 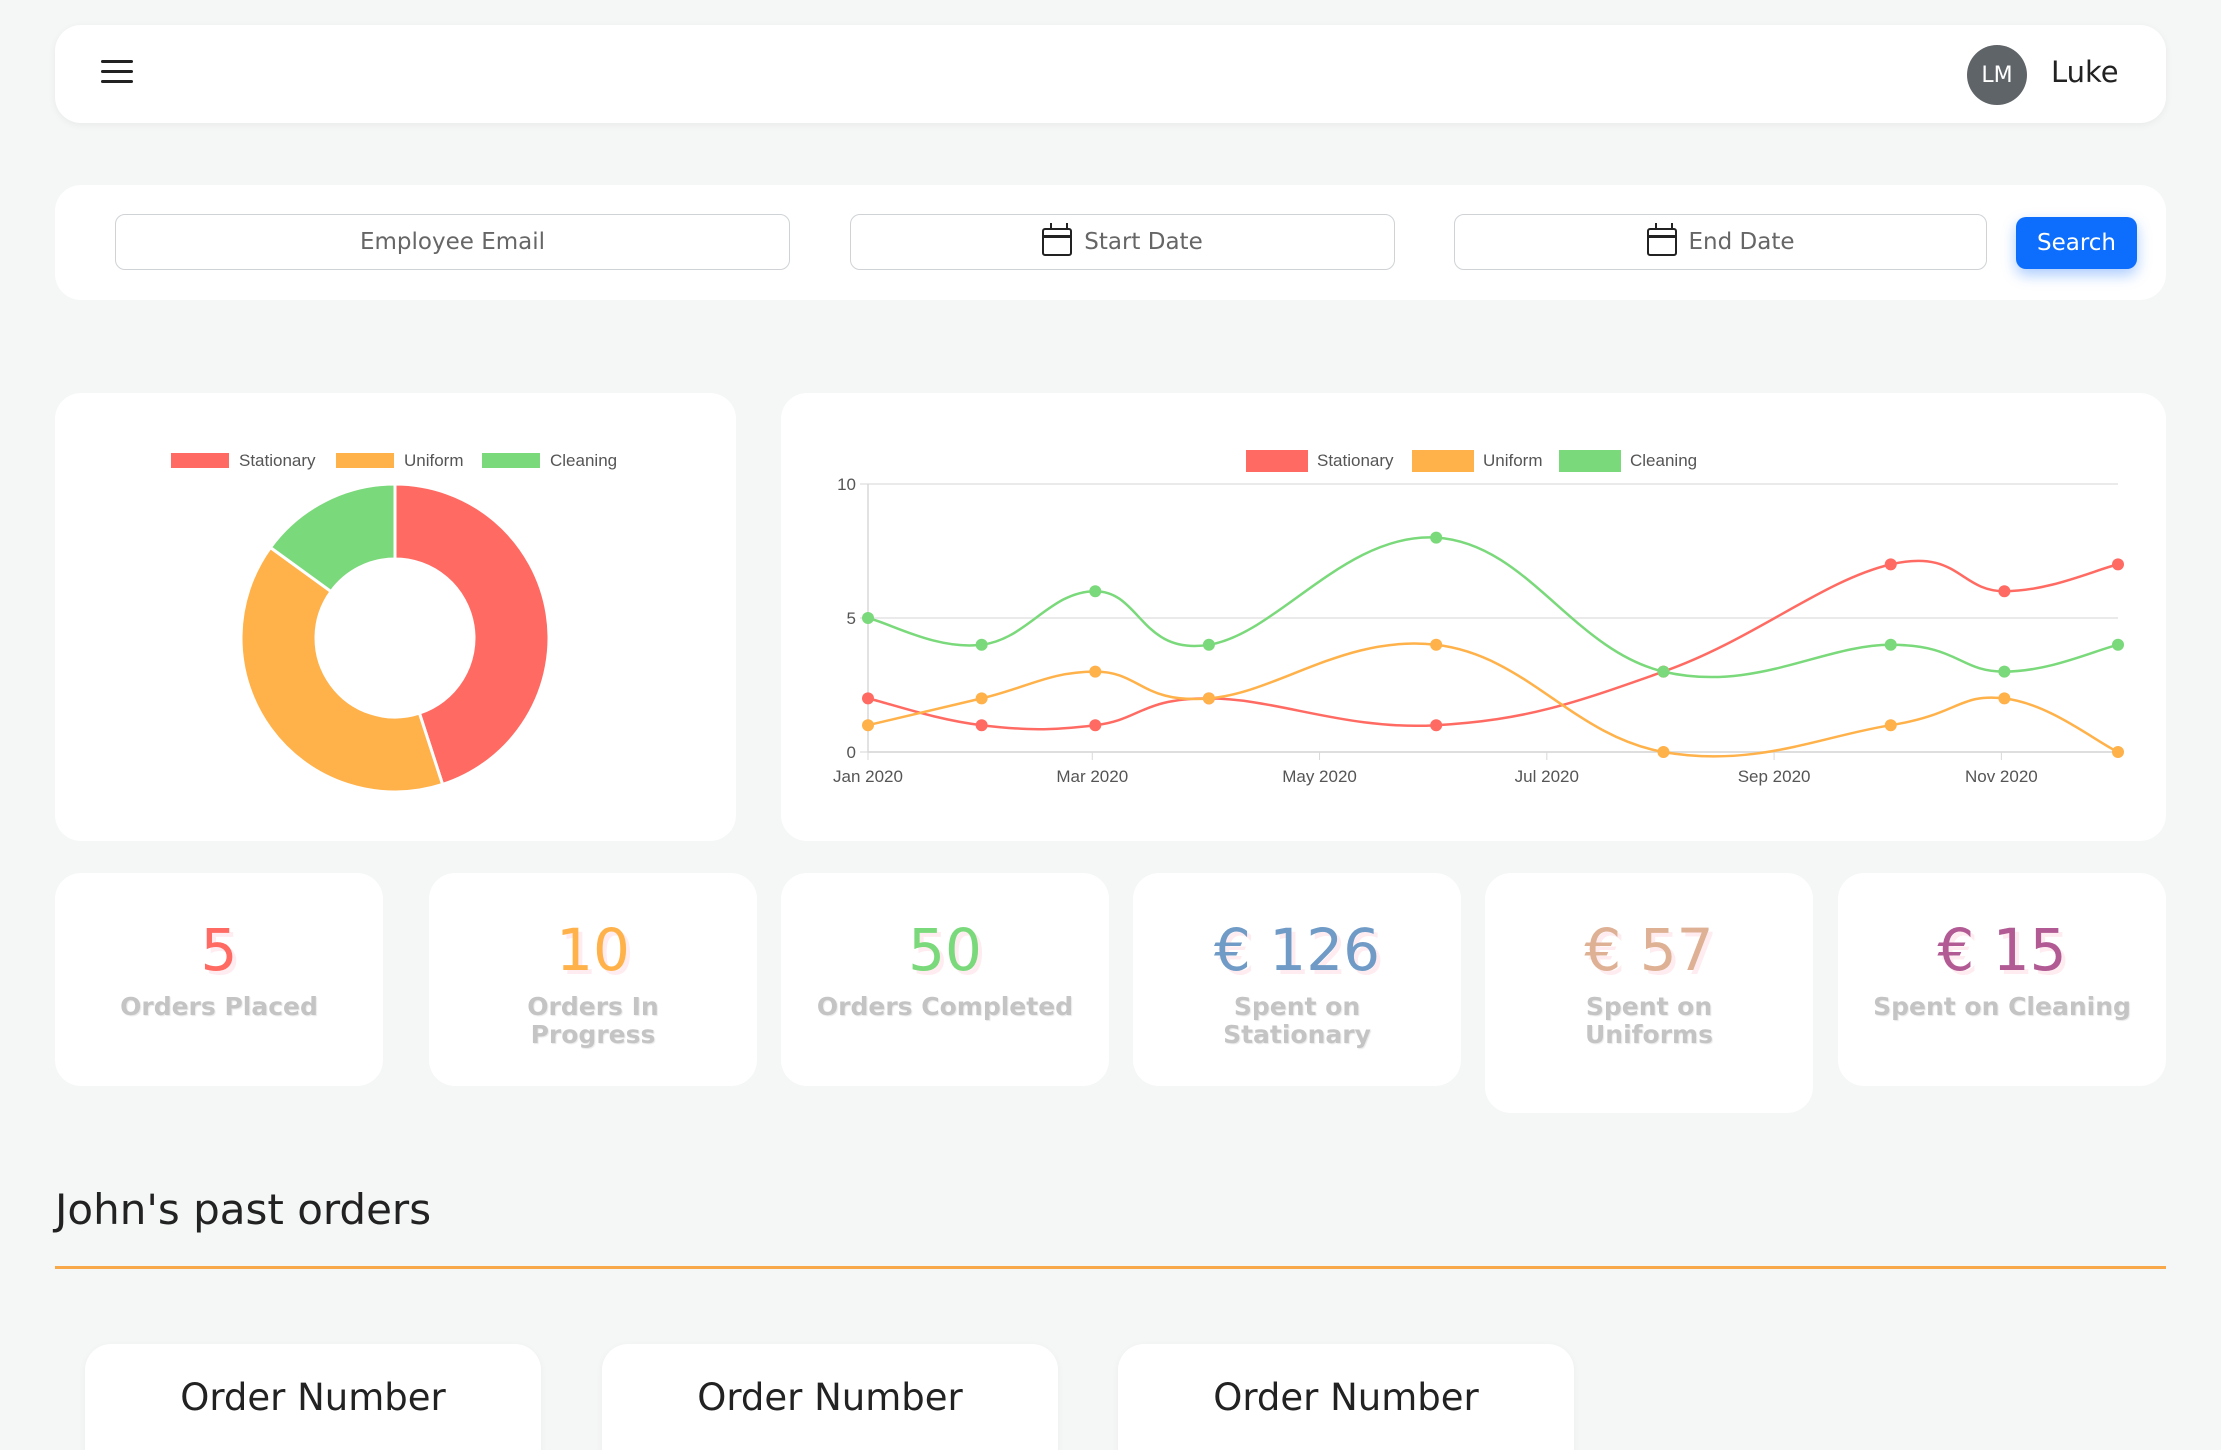 I want to click on stat-value: 5, so click(x=219, y=950).